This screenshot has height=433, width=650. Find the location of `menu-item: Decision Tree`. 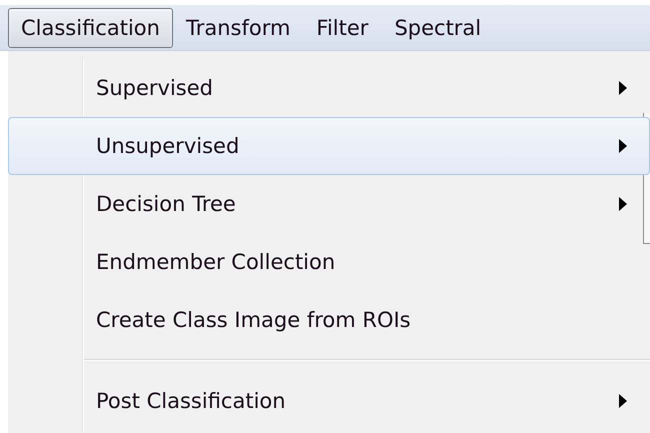

menu-item: Decision Tree is located at coordinates (329, 204).